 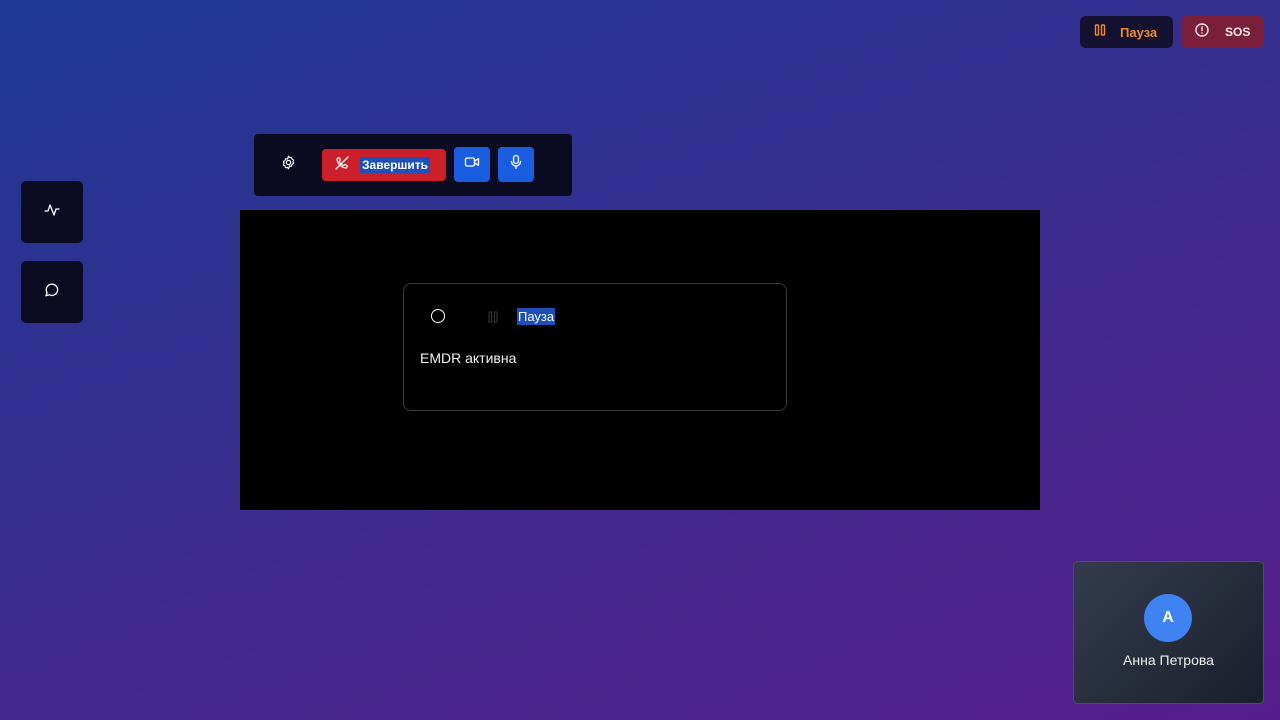 What do you see at coordinates (595, 347) in the screenshot?
I see `emdr-panel: Пауза EMDR активна` at bounding box center [595, 347].